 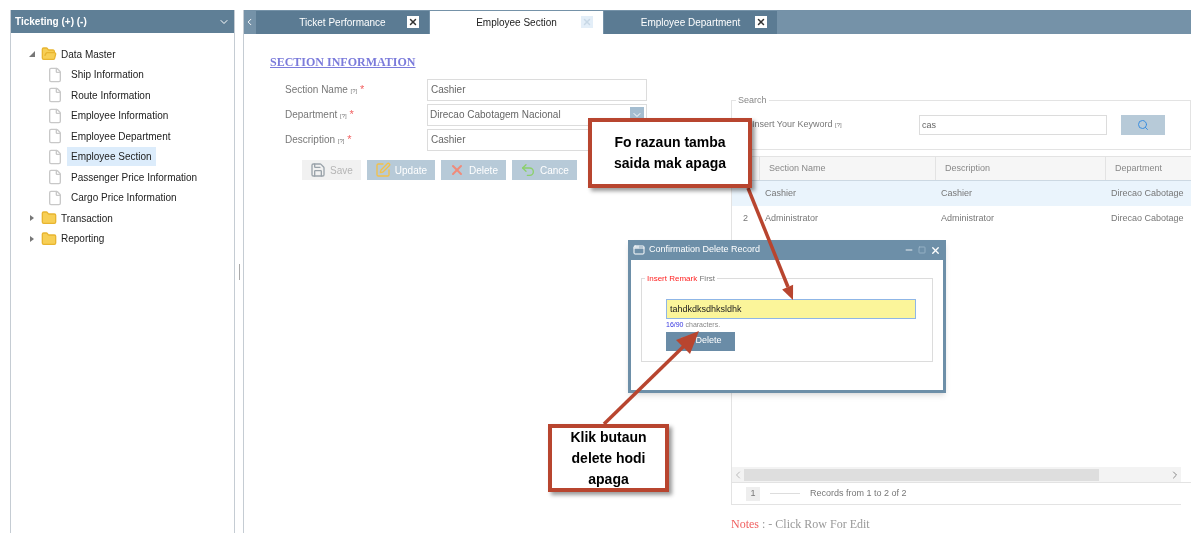 I want to click on sidebar-title: Ticketing (+) (-), so click(x=51, y=22).